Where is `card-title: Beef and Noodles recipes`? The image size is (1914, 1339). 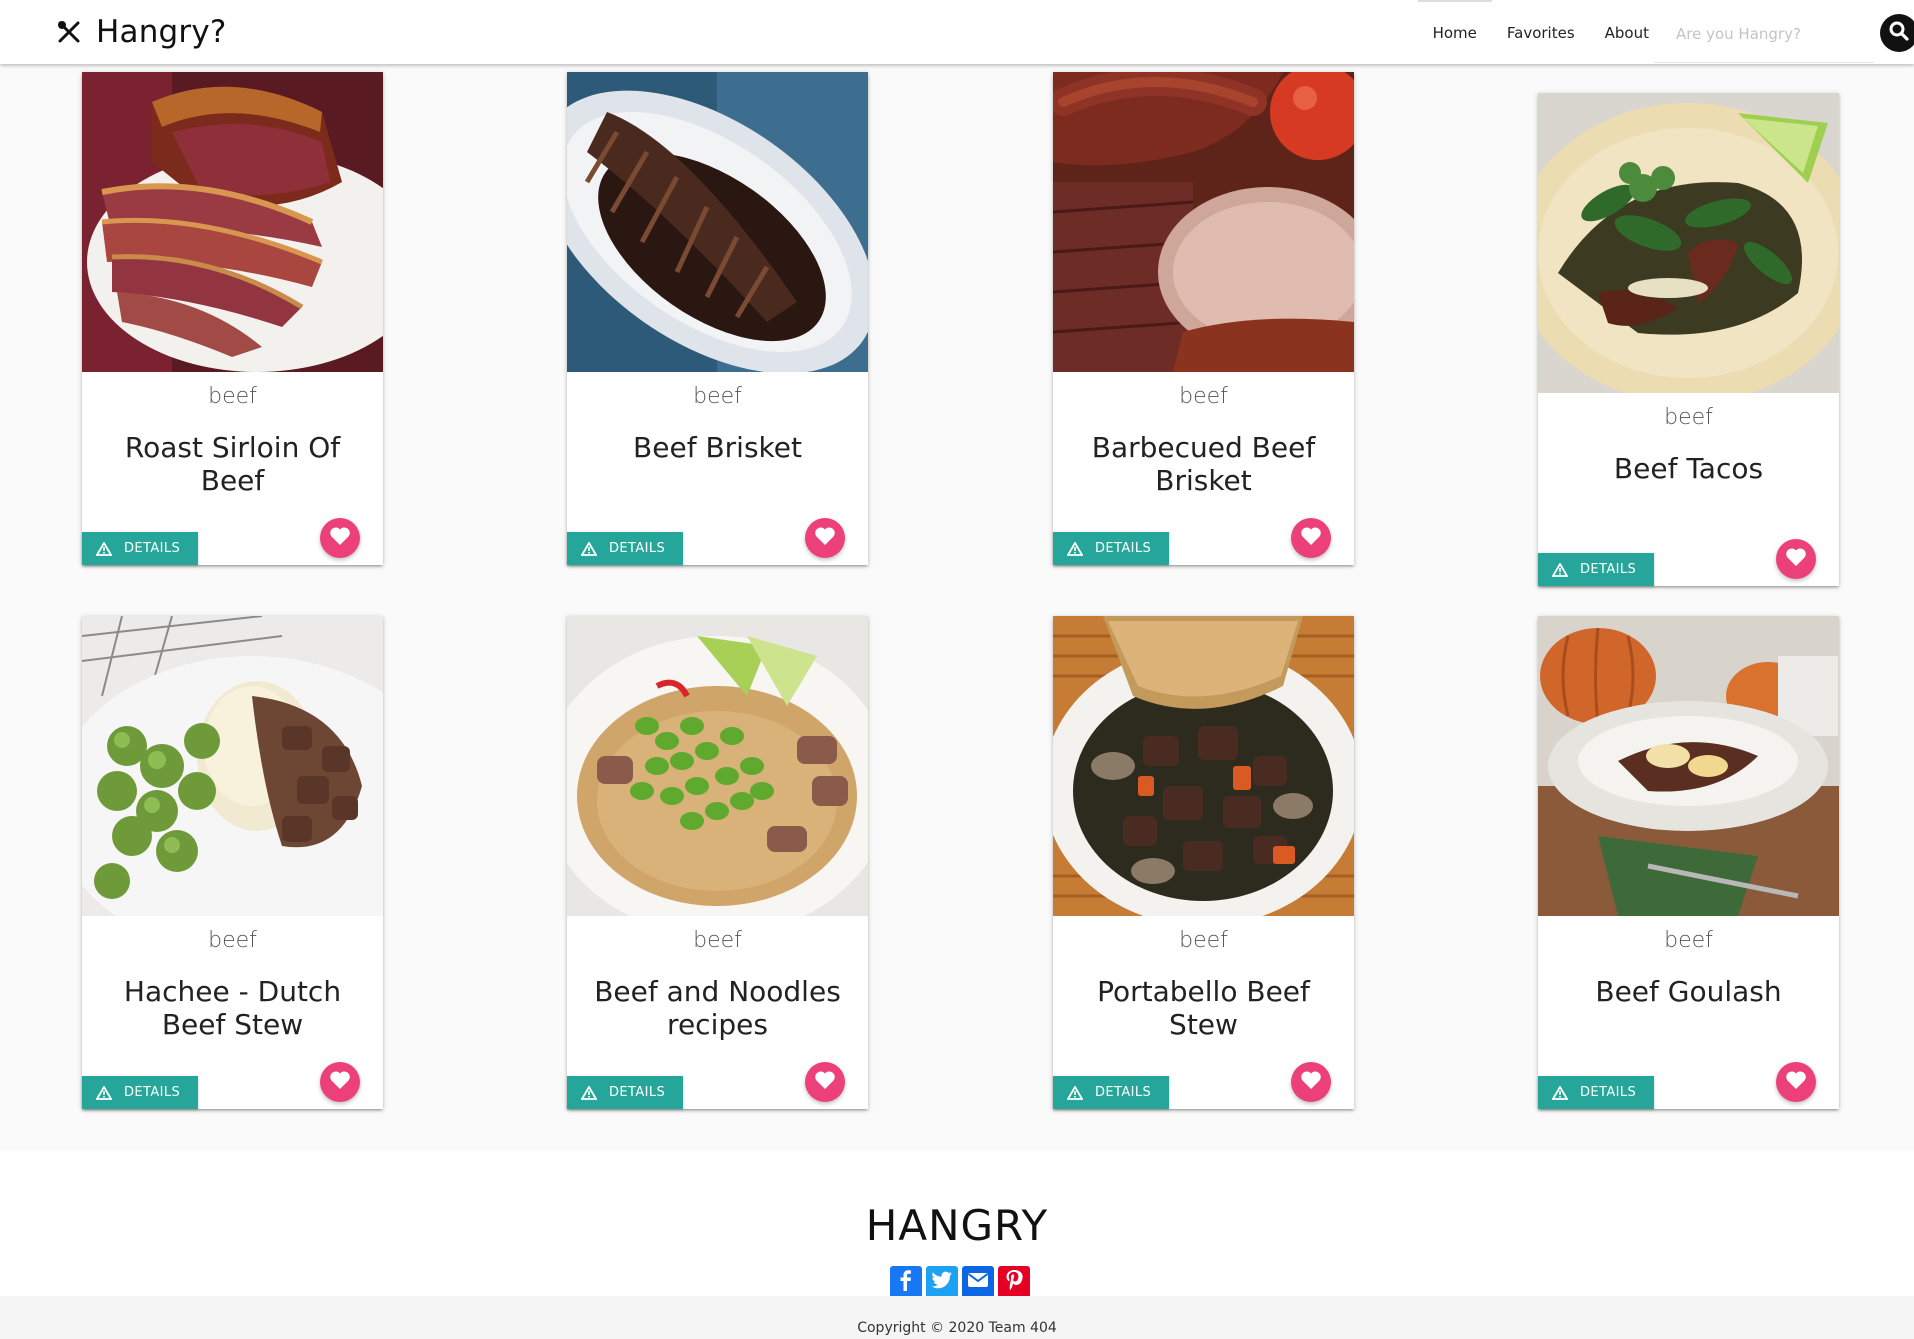
card-title: Beef and Noodles recipes is located at coordinates (717, 1008).